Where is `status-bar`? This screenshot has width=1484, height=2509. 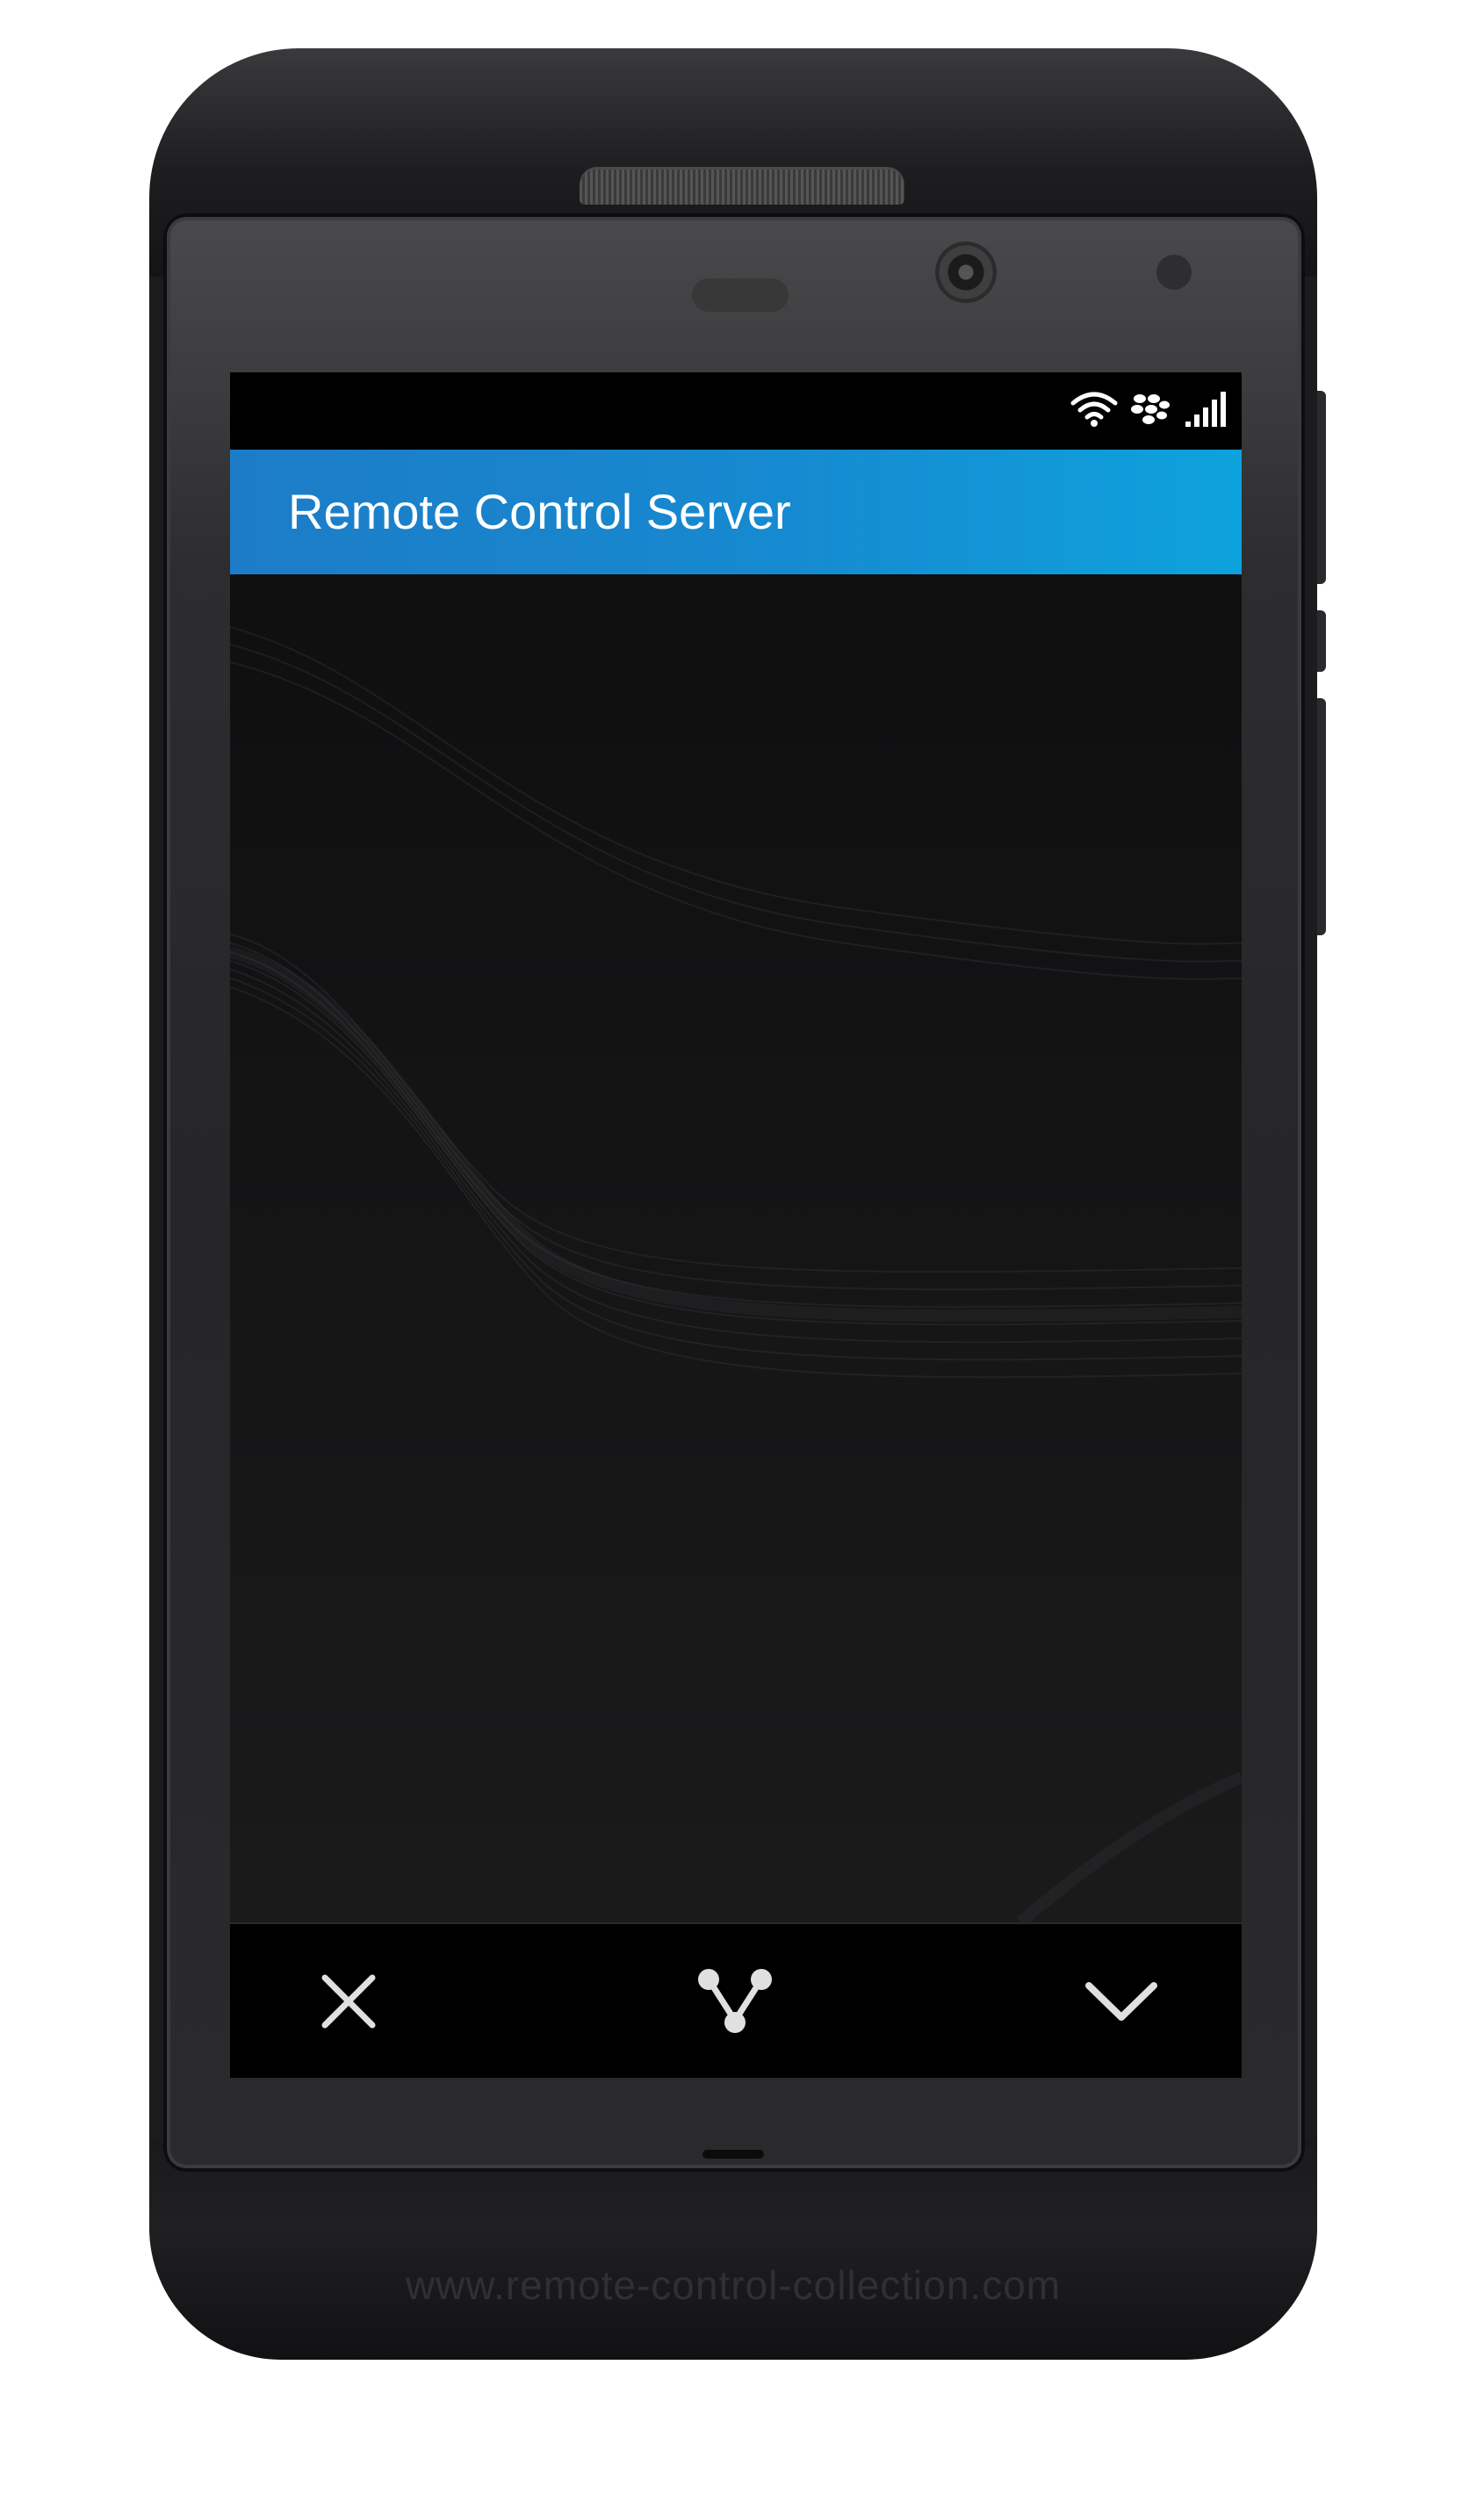
status-bar is located at coordinates (736, 411).